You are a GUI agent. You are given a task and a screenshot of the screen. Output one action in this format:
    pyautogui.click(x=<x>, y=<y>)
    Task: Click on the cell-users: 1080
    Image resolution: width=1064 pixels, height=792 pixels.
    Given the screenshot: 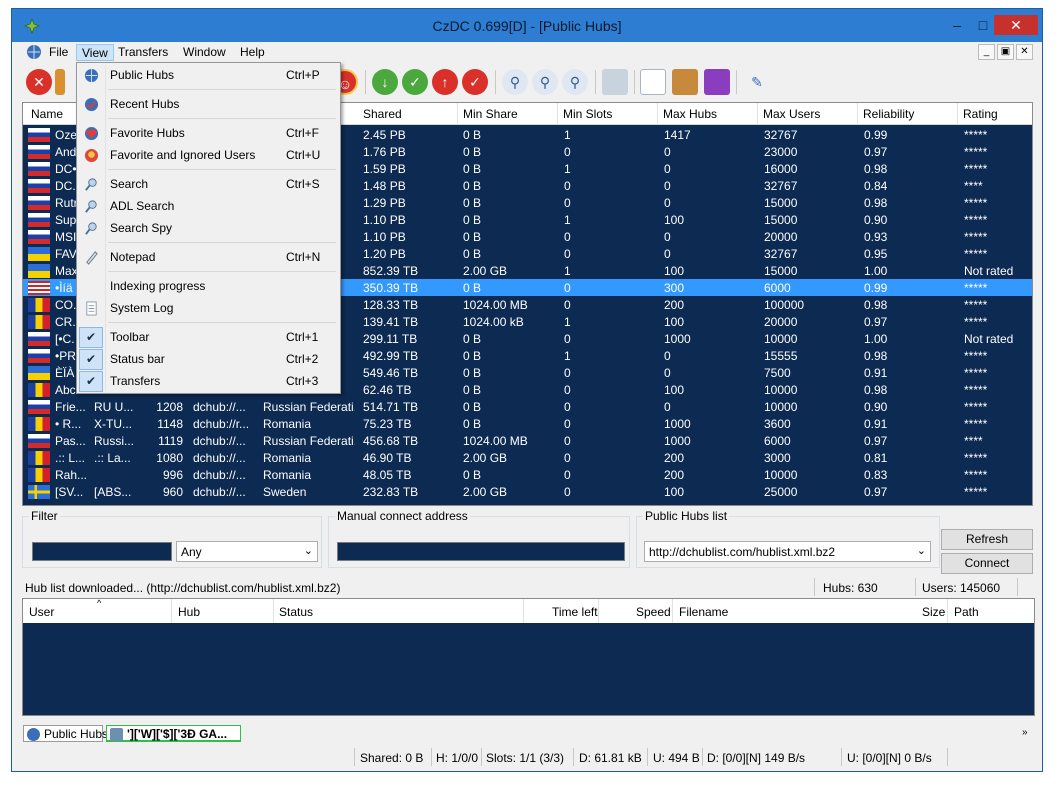 What is the action you would take?
    pyautogui.click(x=169, y=458)
    